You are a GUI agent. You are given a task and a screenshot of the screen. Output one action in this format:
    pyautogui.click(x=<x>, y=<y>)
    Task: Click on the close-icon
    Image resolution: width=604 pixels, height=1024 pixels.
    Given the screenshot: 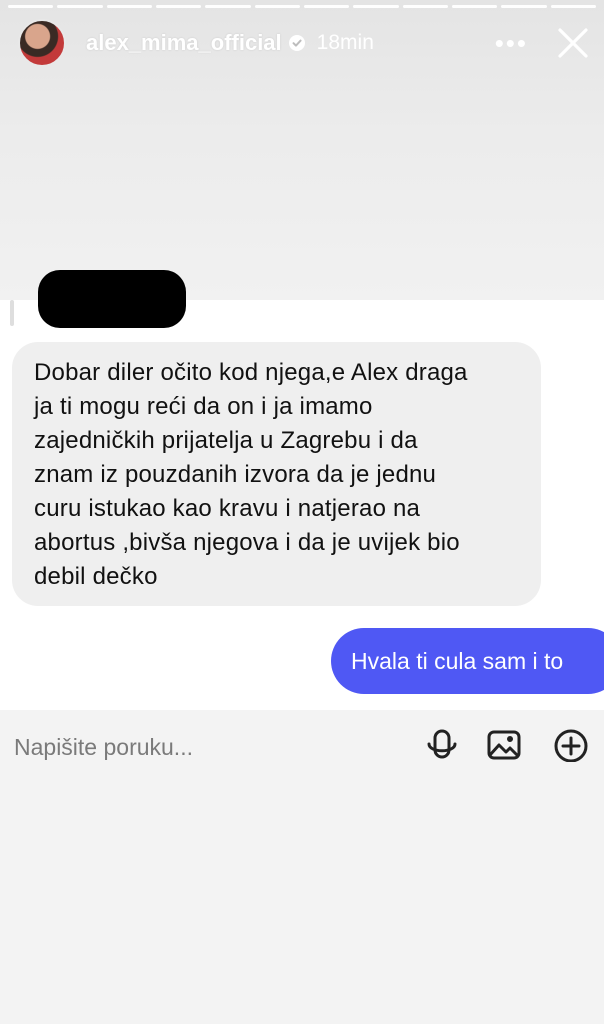 What is the action you would take?
    pyautogui.click(x=573, y=43)
    